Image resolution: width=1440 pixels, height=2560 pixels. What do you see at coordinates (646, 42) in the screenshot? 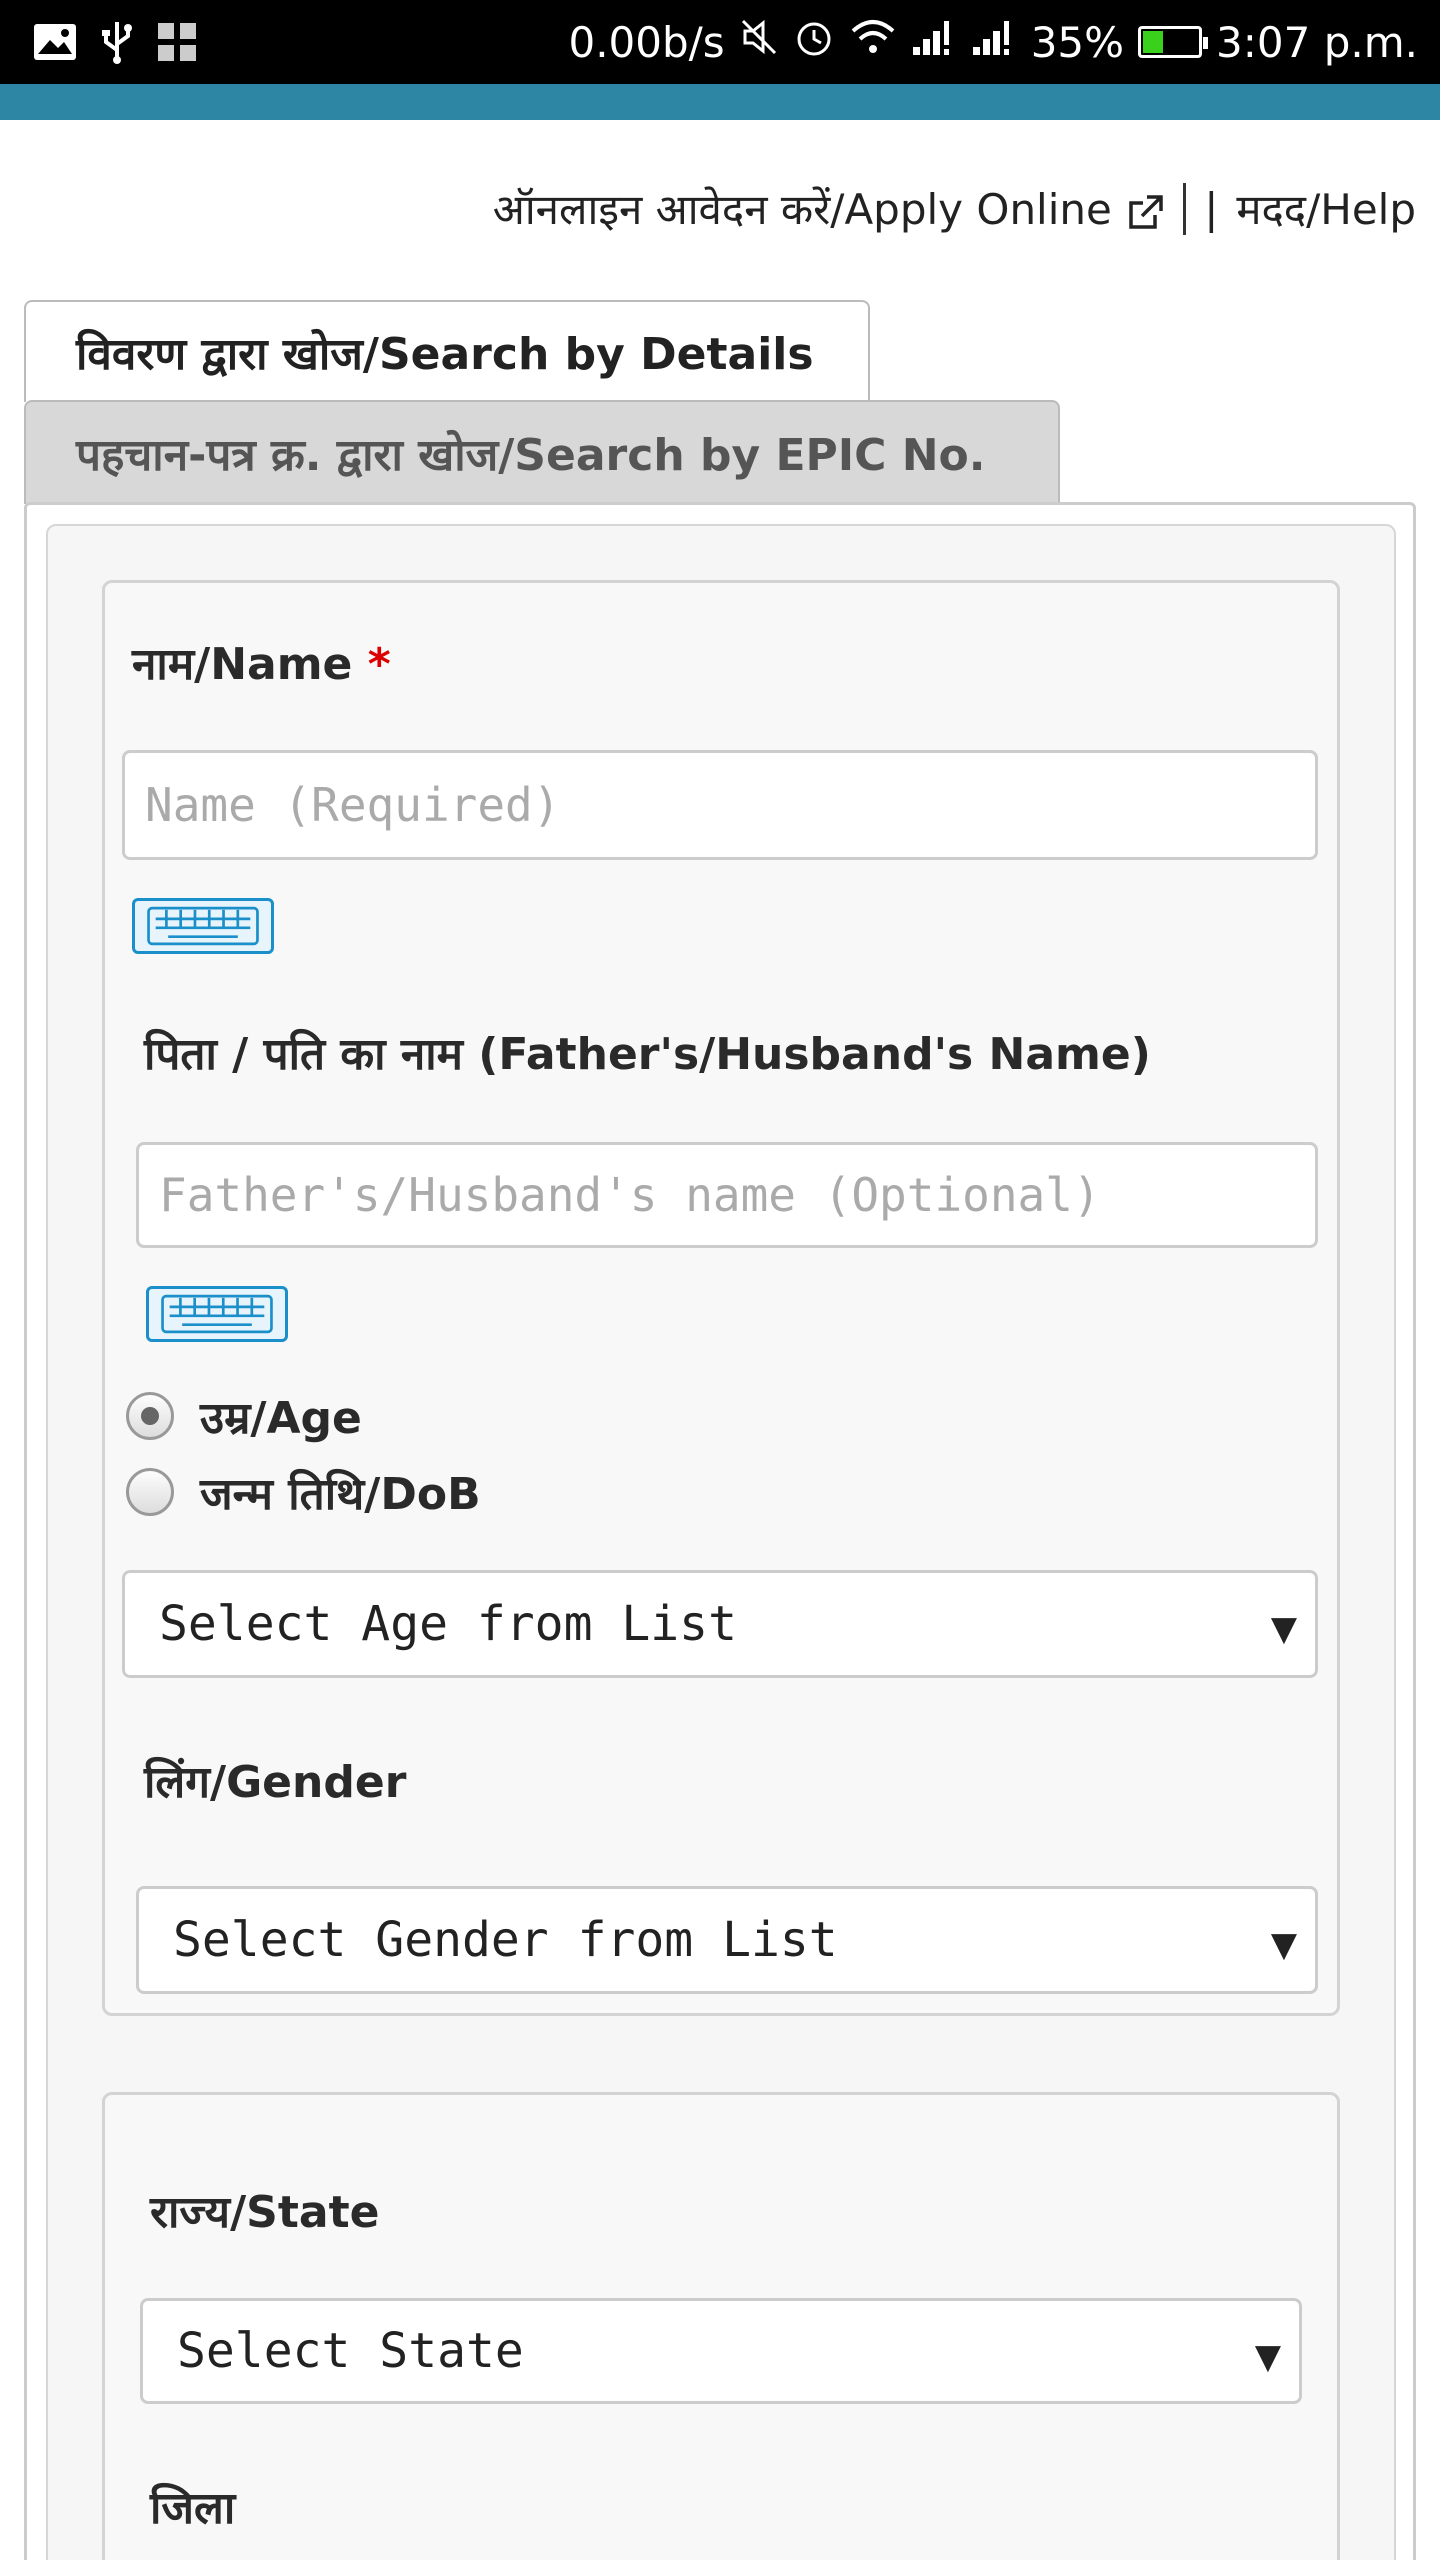
I see `network-speed: 0.00b/s` at bounding box center [646, 42].